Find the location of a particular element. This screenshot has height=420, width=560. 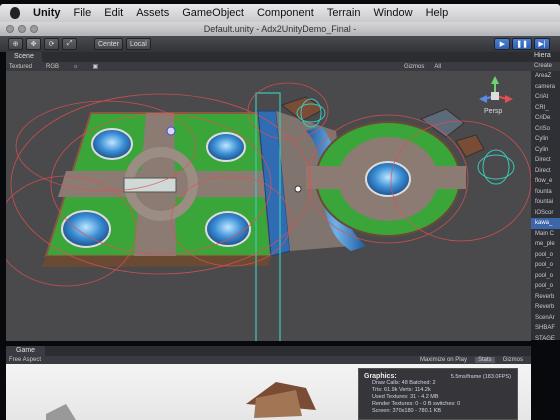

hierarchy-item: CRI_ is located at coordinates (545, 108).